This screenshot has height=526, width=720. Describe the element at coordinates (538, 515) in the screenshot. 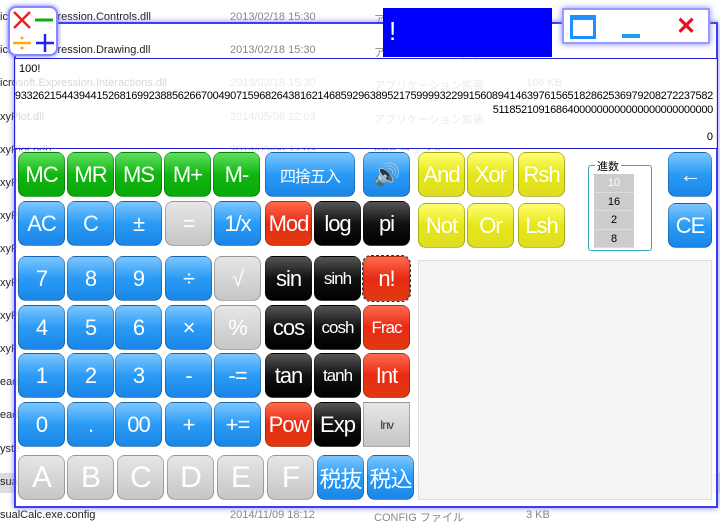

I see `file-size: 3 KB` at that location.